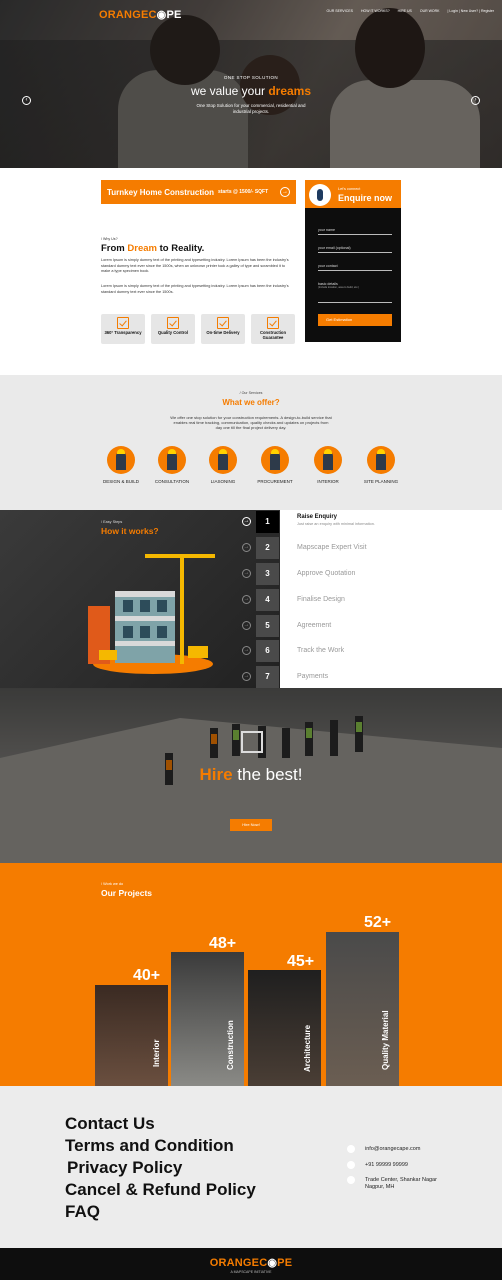 This screenshot has width=502, height=1280. What do you see at coordinates (375, 11) in the screenshot?
I see `nav-how: HOW IT WORKS?` at bounding box center [375, 11].